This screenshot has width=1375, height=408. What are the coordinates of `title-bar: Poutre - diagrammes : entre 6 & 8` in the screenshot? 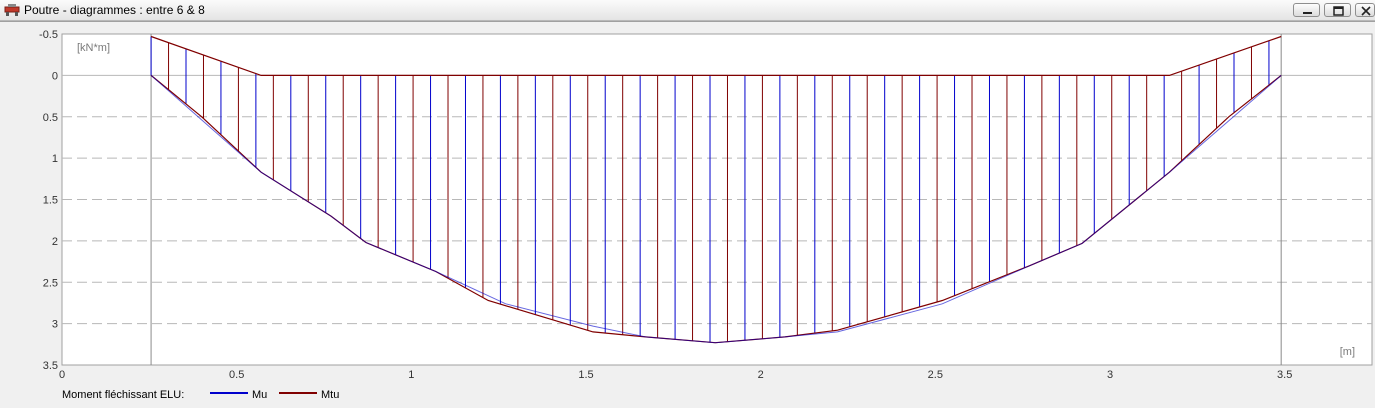 It's located at (687, 10).